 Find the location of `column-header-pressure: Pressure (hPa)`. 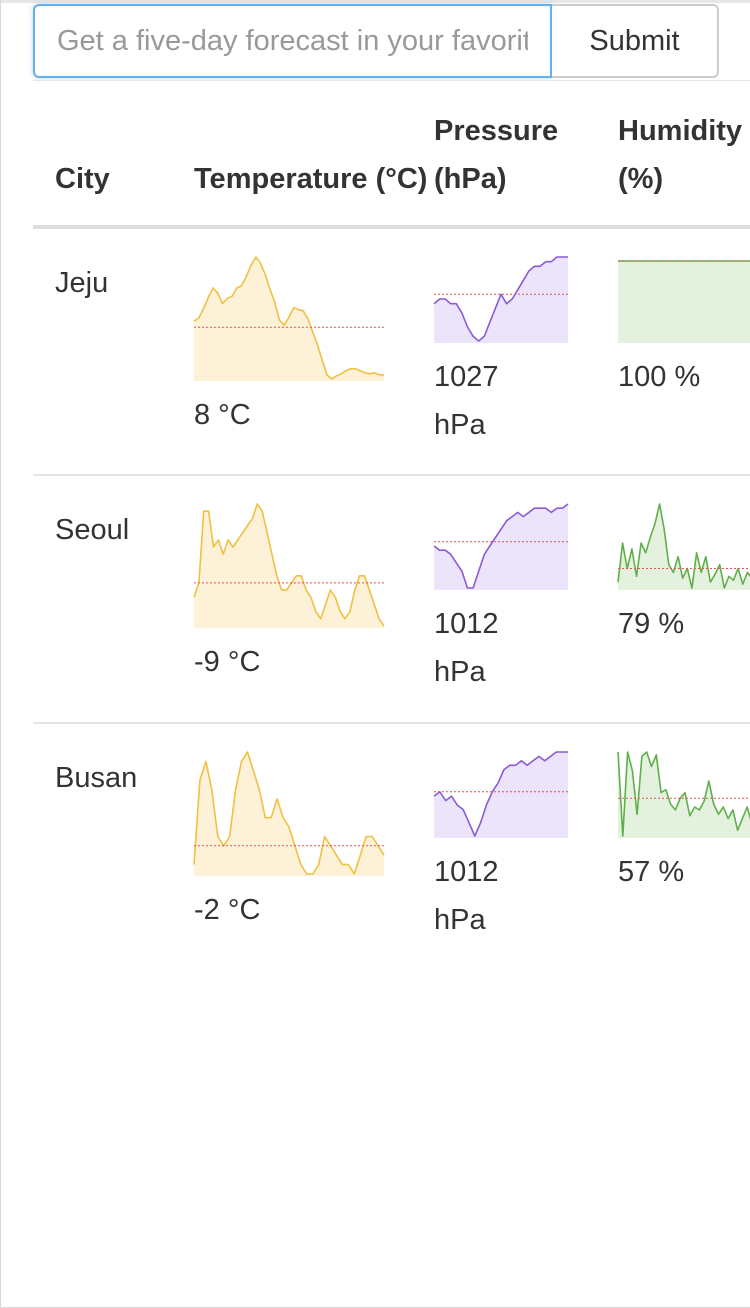

column-header-pressure: Pressure (hPa) is located at coordinates (526, 155).